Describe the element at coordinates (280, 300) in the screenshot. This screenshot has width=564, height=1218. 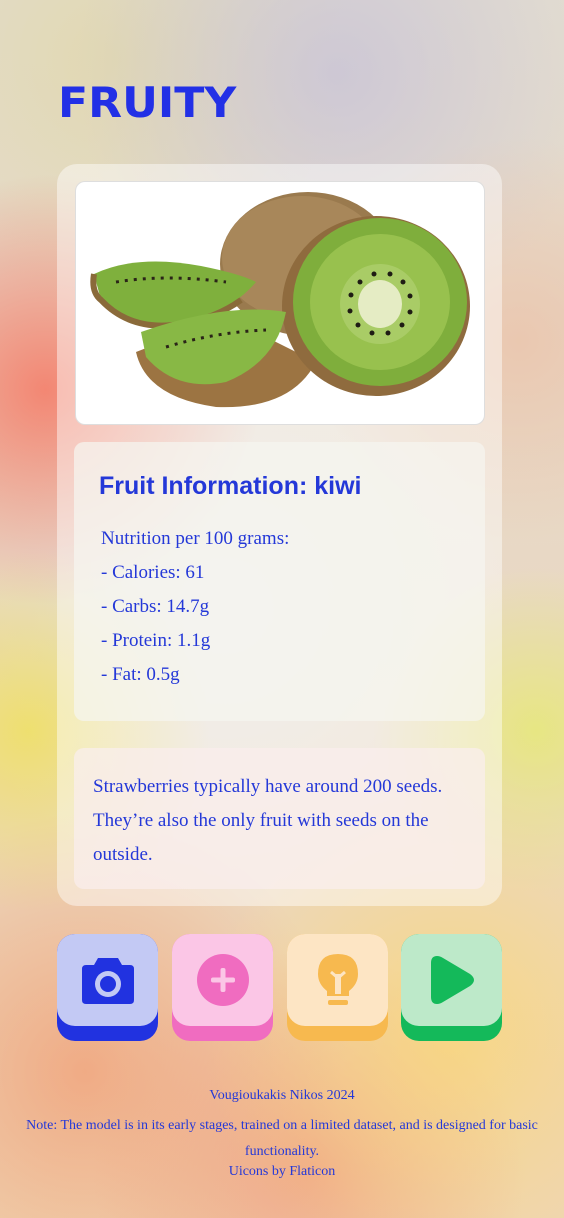
I see `kiwi-illustration` at that location.